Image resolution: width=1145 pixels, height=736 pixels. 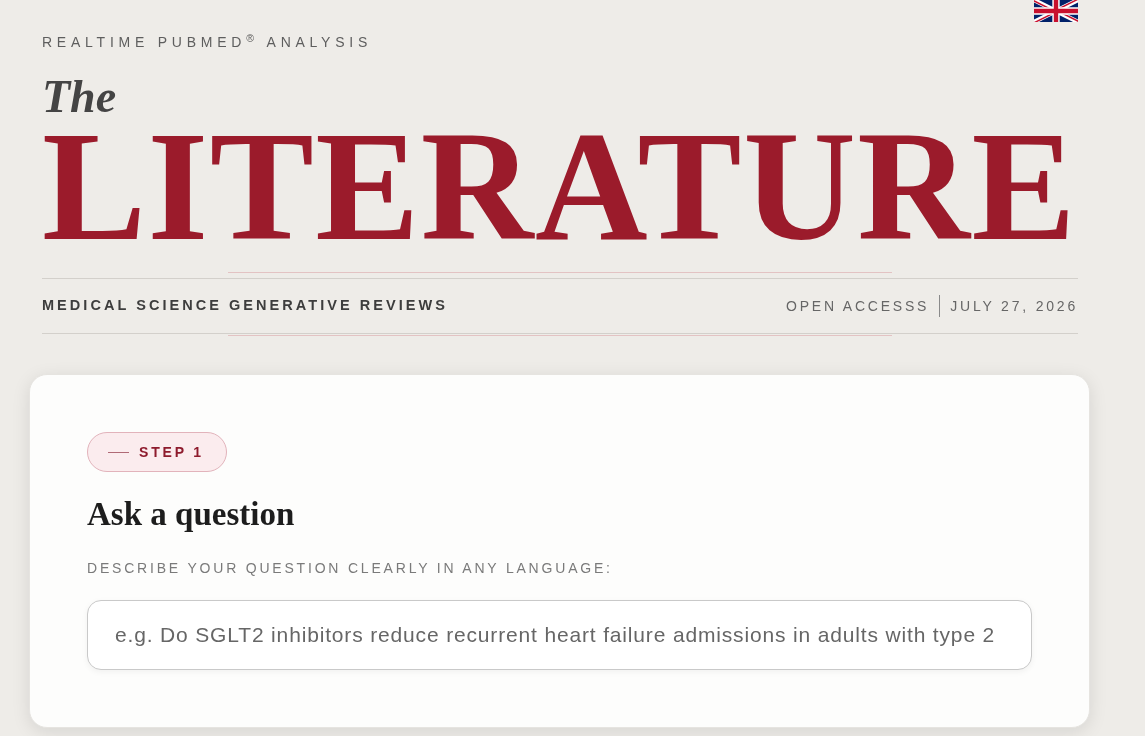 I want to click on access-label: OPEN ACCESSS, so click(x=857, y=306).